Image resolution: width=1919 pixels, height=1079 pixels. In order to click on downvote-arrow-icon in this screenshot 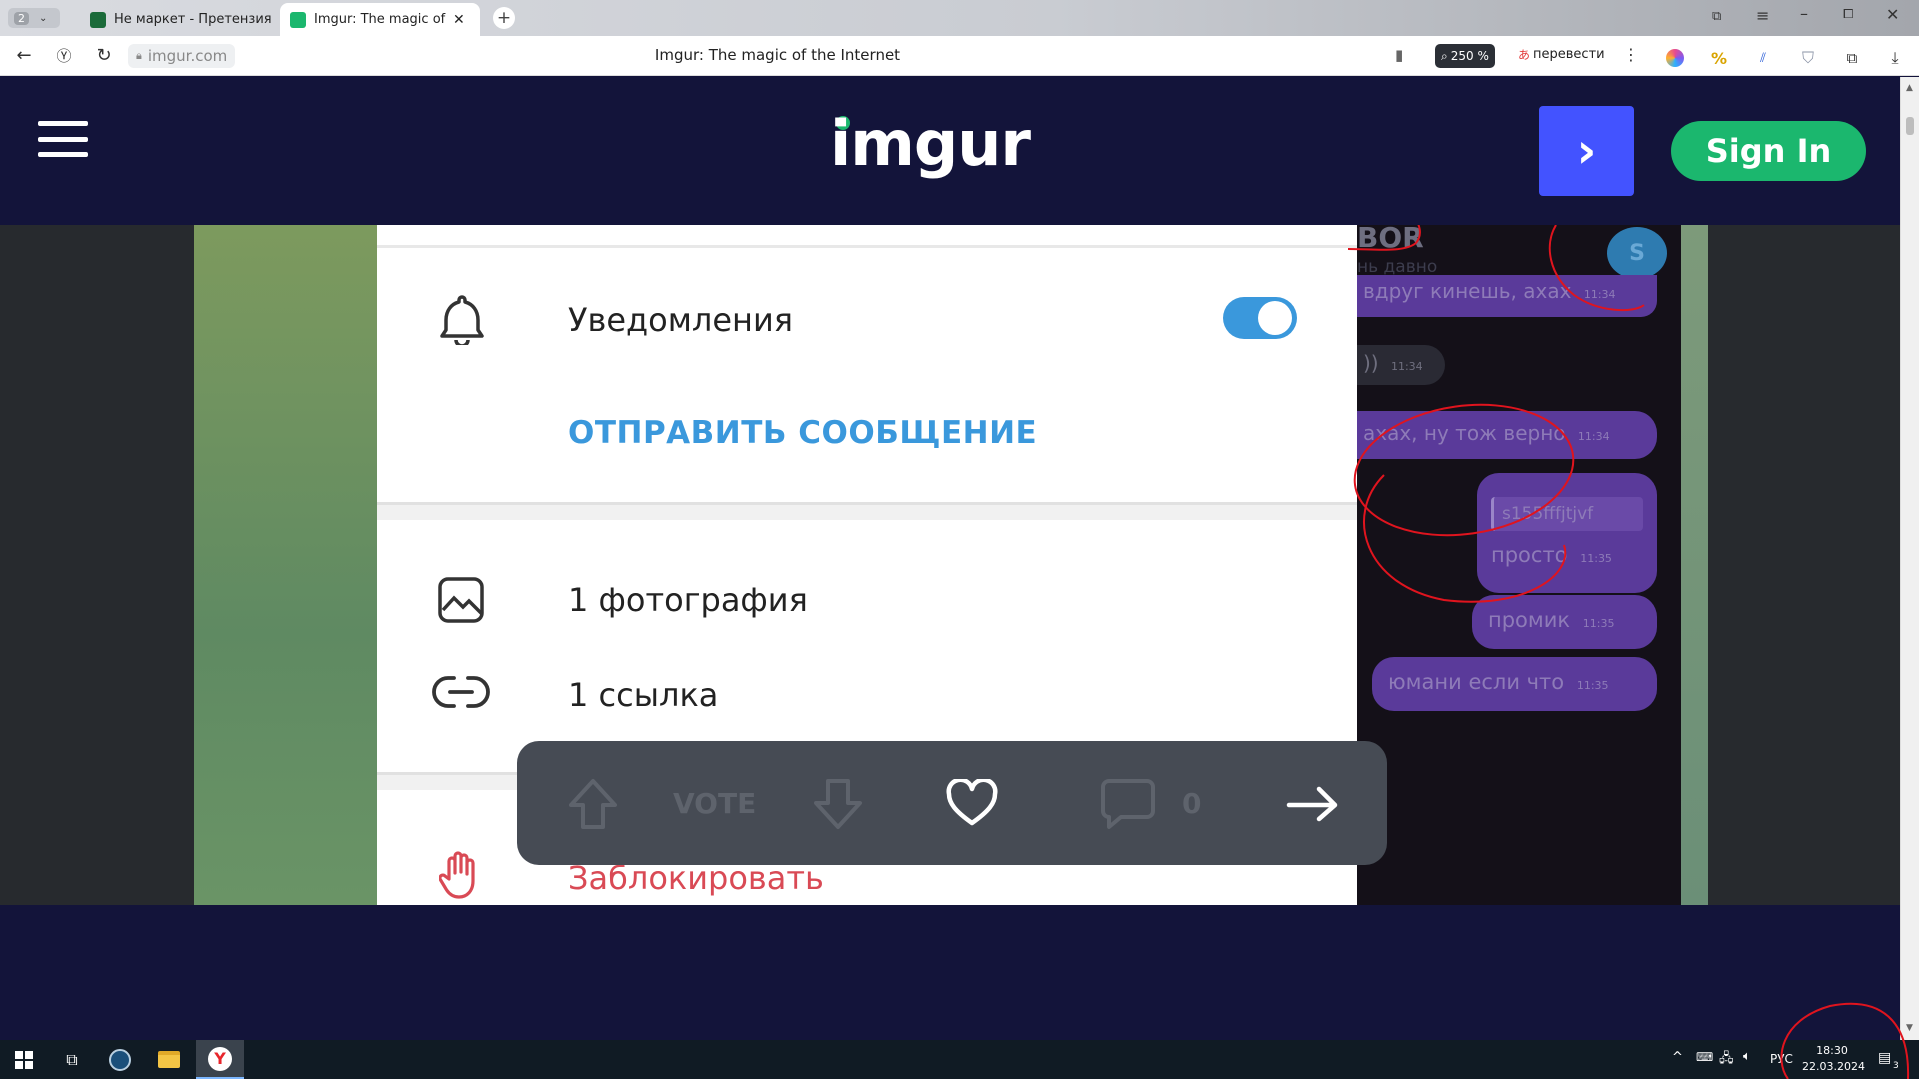, I will do `click(838, 804)`.